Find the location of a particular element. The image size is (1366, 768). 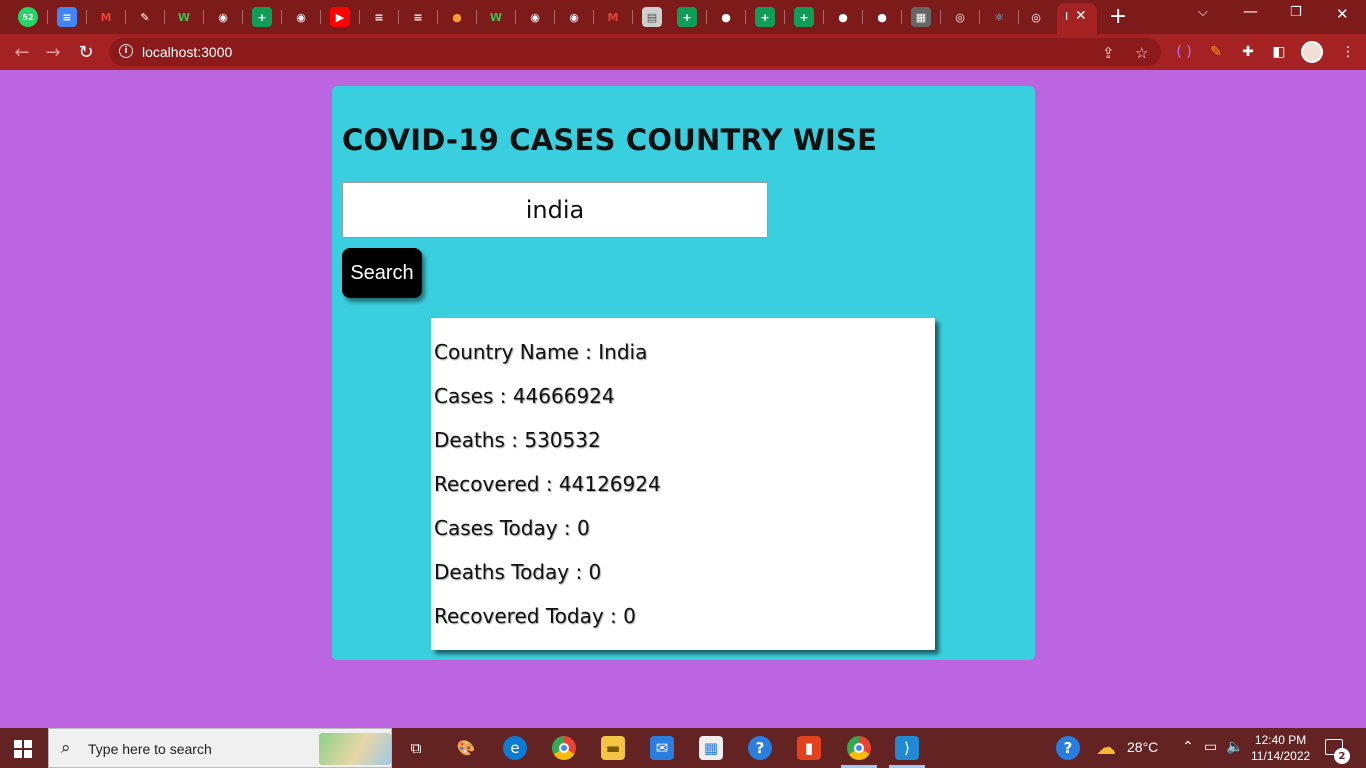

tab-search-icon: ⌵ is located at coordinates (1203, 12).